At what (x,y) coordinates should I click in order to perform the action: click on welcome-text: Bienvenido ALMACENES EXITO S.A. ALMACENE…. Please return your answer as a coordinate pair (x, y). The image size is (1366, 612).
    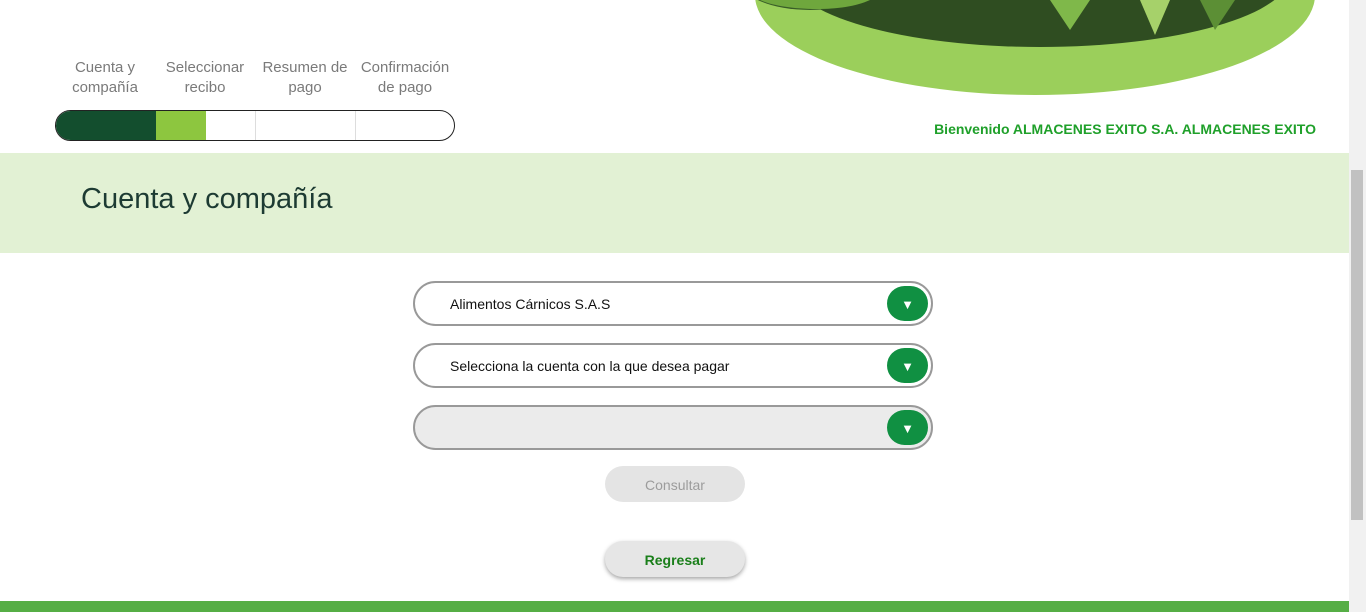
    Looking at the image, I should click on (1125, 129).